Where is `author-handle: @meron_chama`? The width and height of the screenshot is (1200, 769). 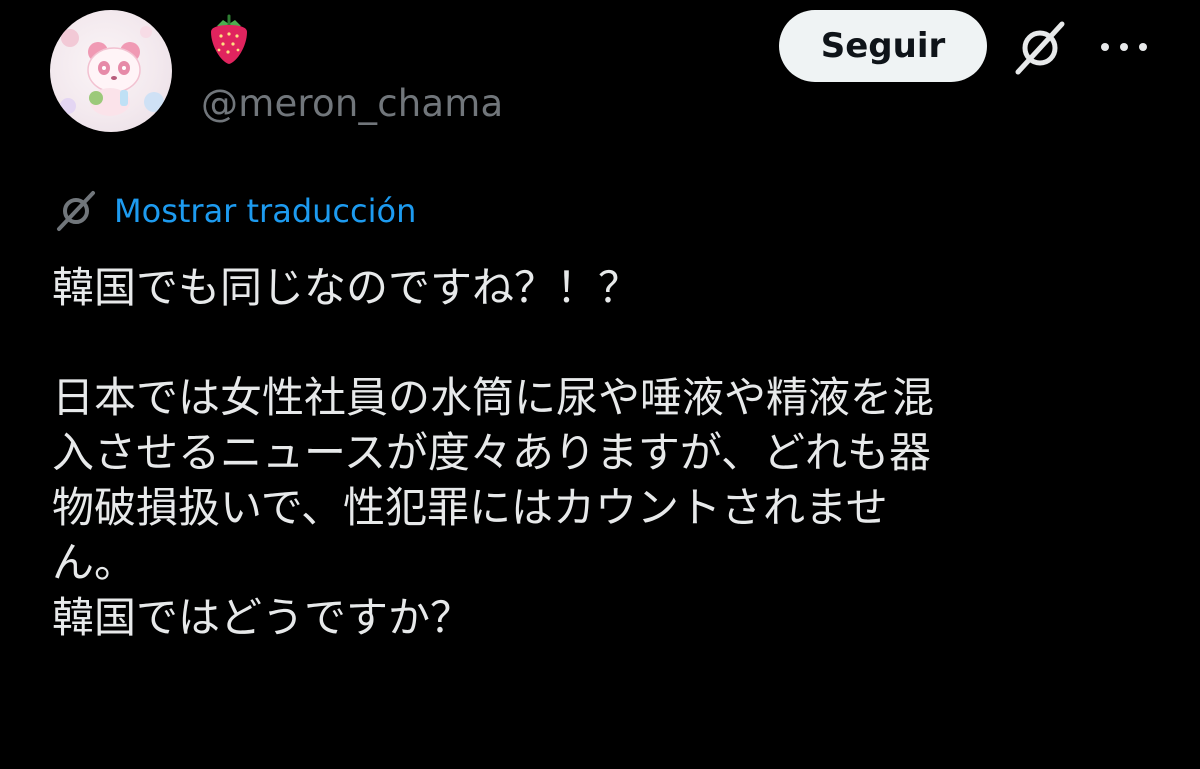 author-handle: @meron_chama is located at coordinates (352, 104).